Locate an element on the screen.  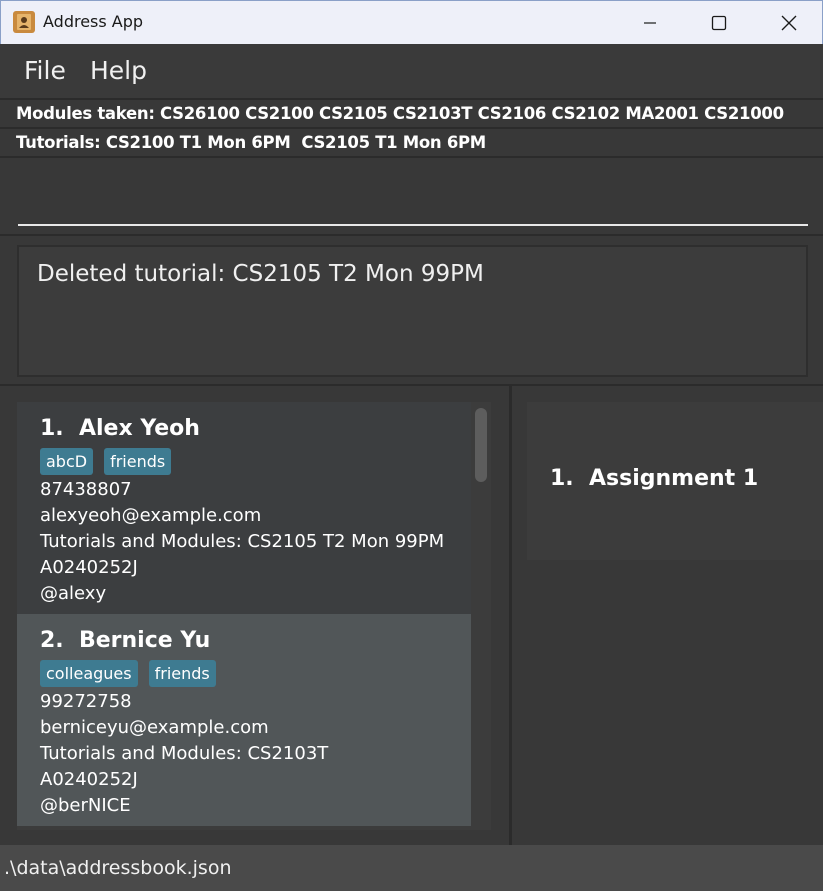
result-message: Deleted tutorial: CS2105 T2 Mon 99PM is located at coordinates (260, 274).